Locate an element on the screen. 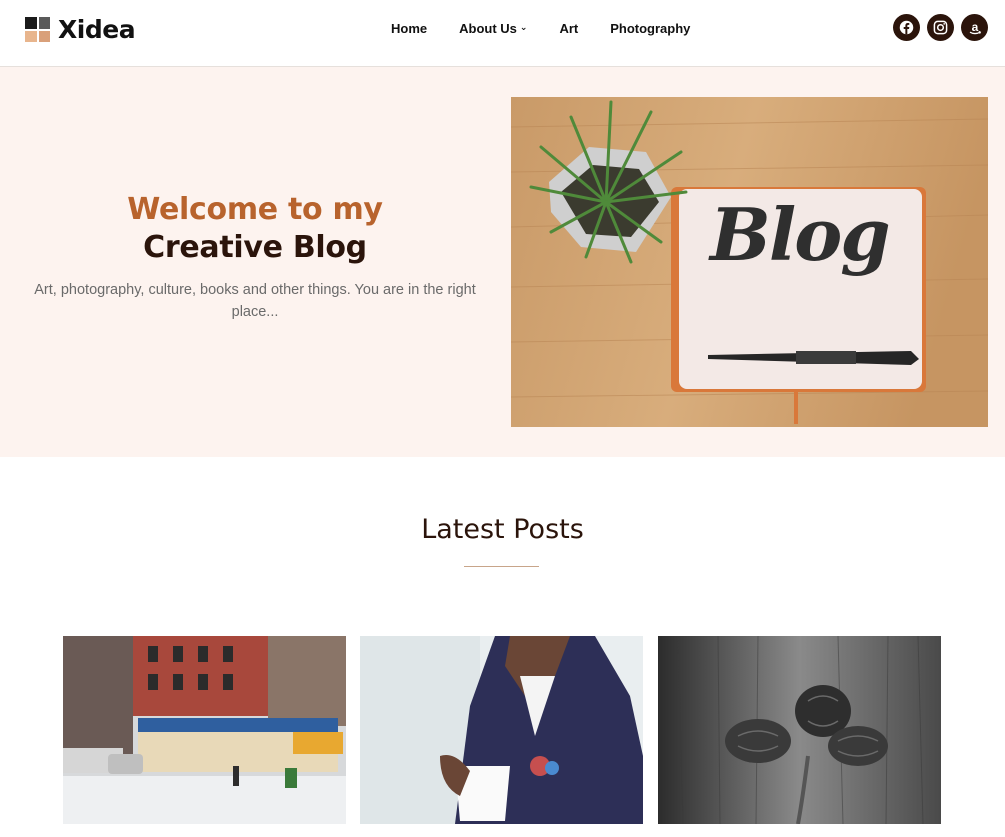 Image resolution: width=1005 pixels, height=837 pixels. nav-item-photography: Photography is located at coordinates (650, 28).